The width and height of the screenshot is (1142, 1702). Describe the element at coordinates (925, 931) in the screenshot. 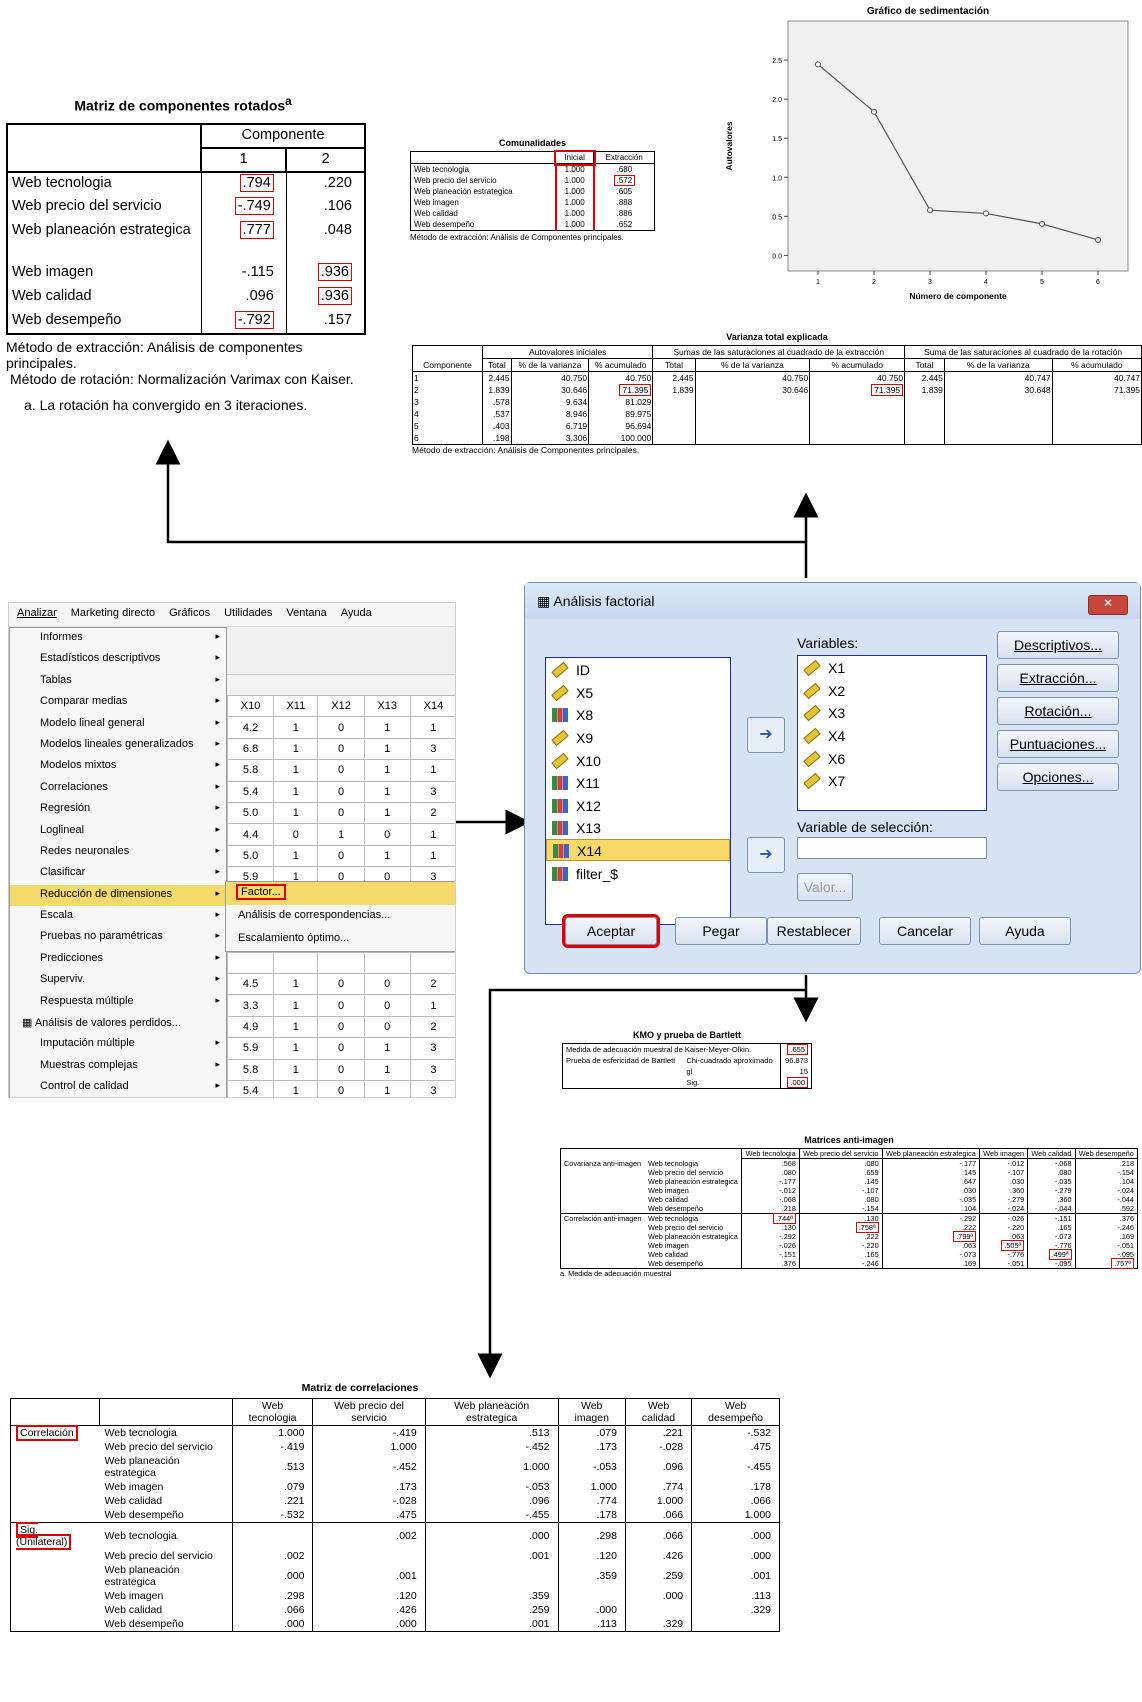

I see `dialog-cancelar-button: Cancelar` at that location.